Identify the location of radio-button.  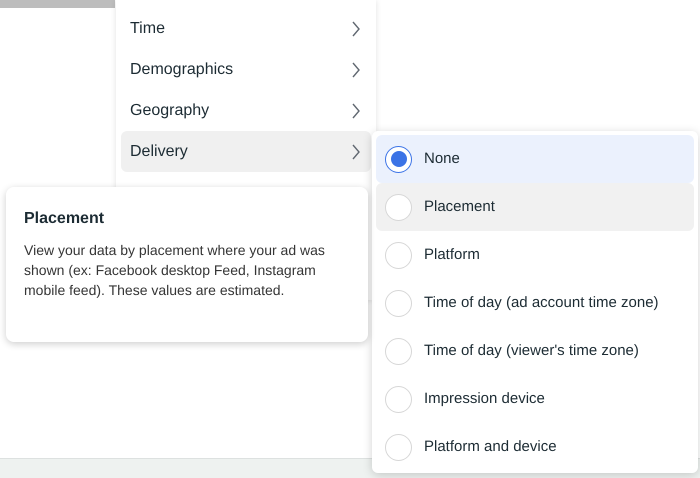
(398, 159).